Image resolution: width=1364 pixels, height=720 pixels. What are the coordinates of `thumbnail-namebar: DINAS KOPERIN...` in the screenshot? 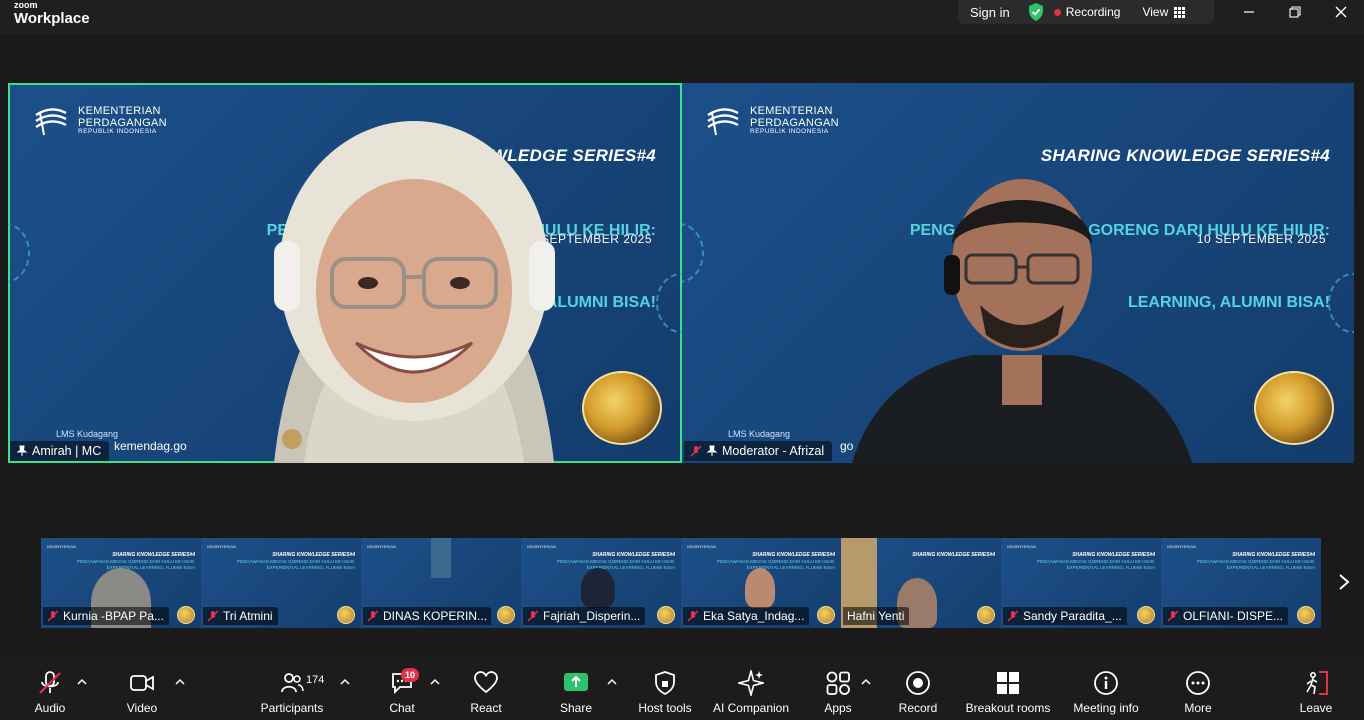 It's located at (427, 616).